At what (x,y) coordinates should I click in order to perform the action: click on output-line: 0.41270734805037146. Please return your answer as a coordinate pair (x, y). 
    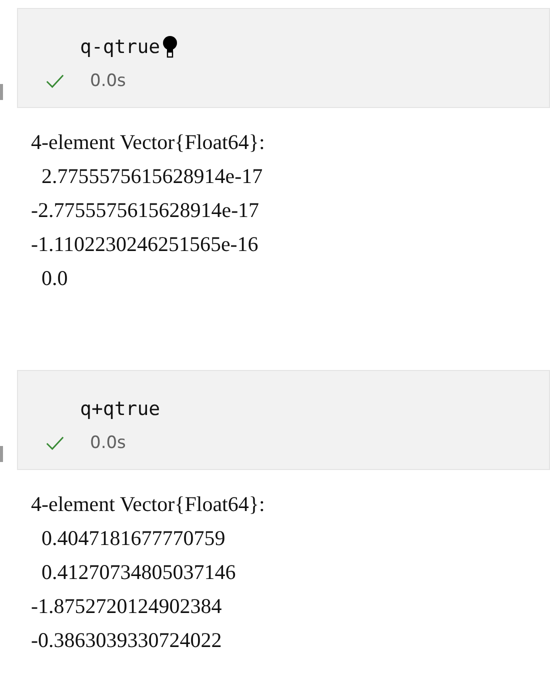
    Looking at the image, I should click on (138, 572).